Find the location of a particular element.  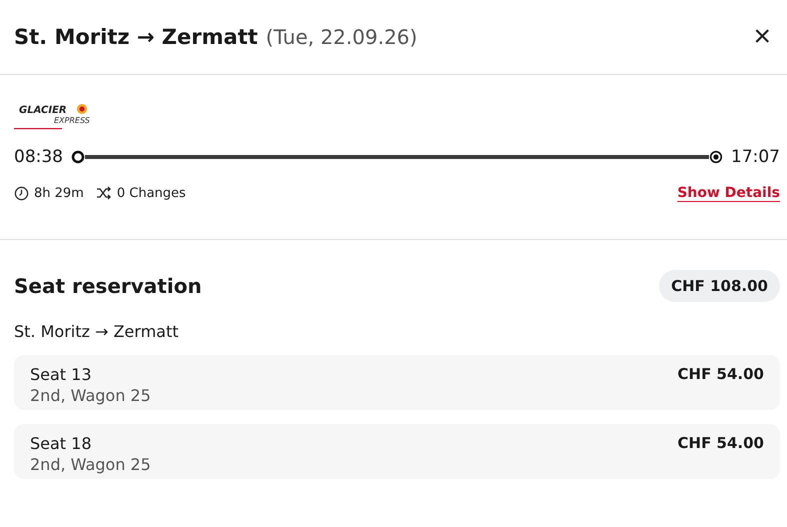

seat-number: Seat 13 is located at coordinates (61, 374).